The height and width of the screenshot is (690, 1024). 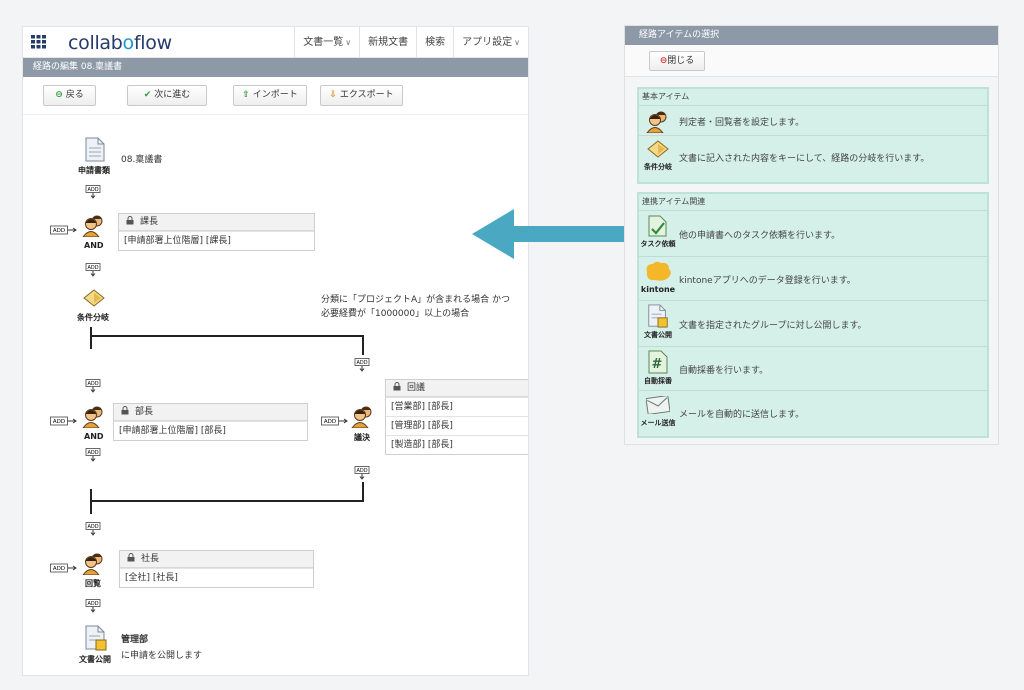 What do you see at coordinates (658, 405) in the screenshot?
I see `mail-icon` at bounding box center [658, 405].